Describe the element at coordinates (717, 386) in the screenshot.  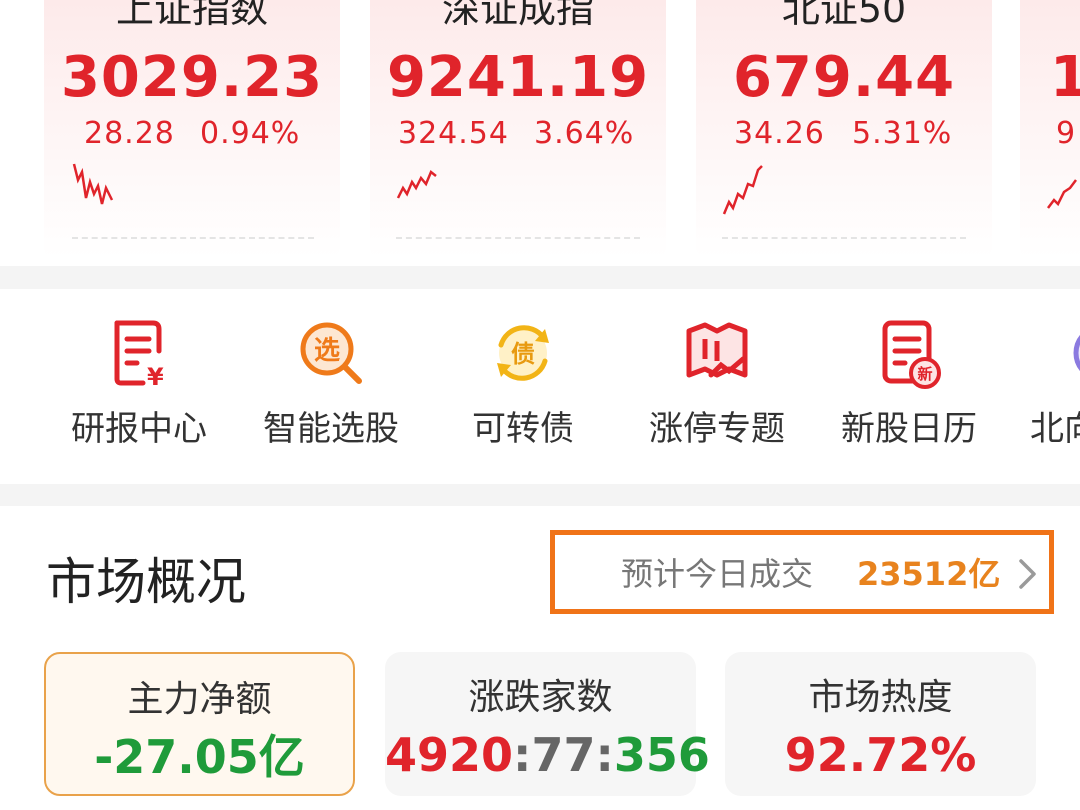
I see `menu-limit-up: 涨停专题` at that location.